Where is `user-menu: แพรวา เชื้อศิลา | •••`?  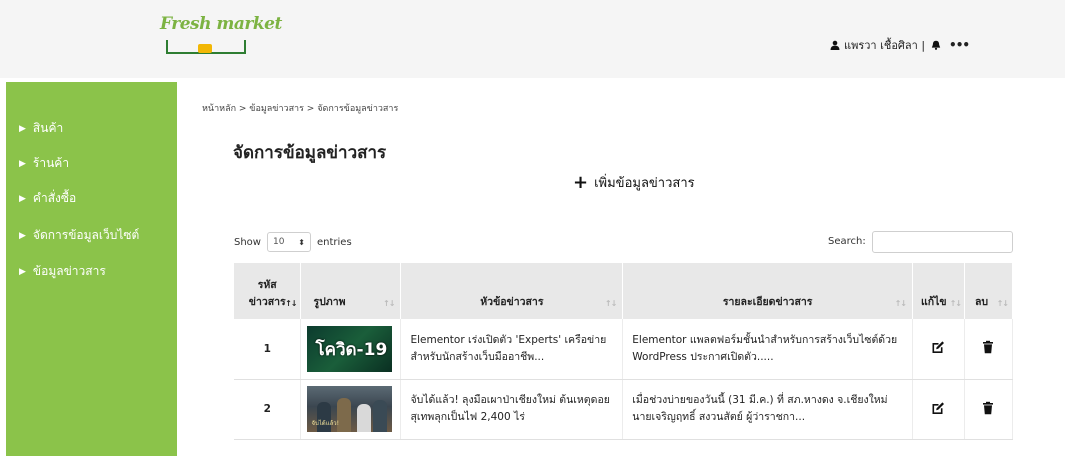
user-menu: แพรวา เชื้อศิลา | ••• is located at coordinates (900, 45).